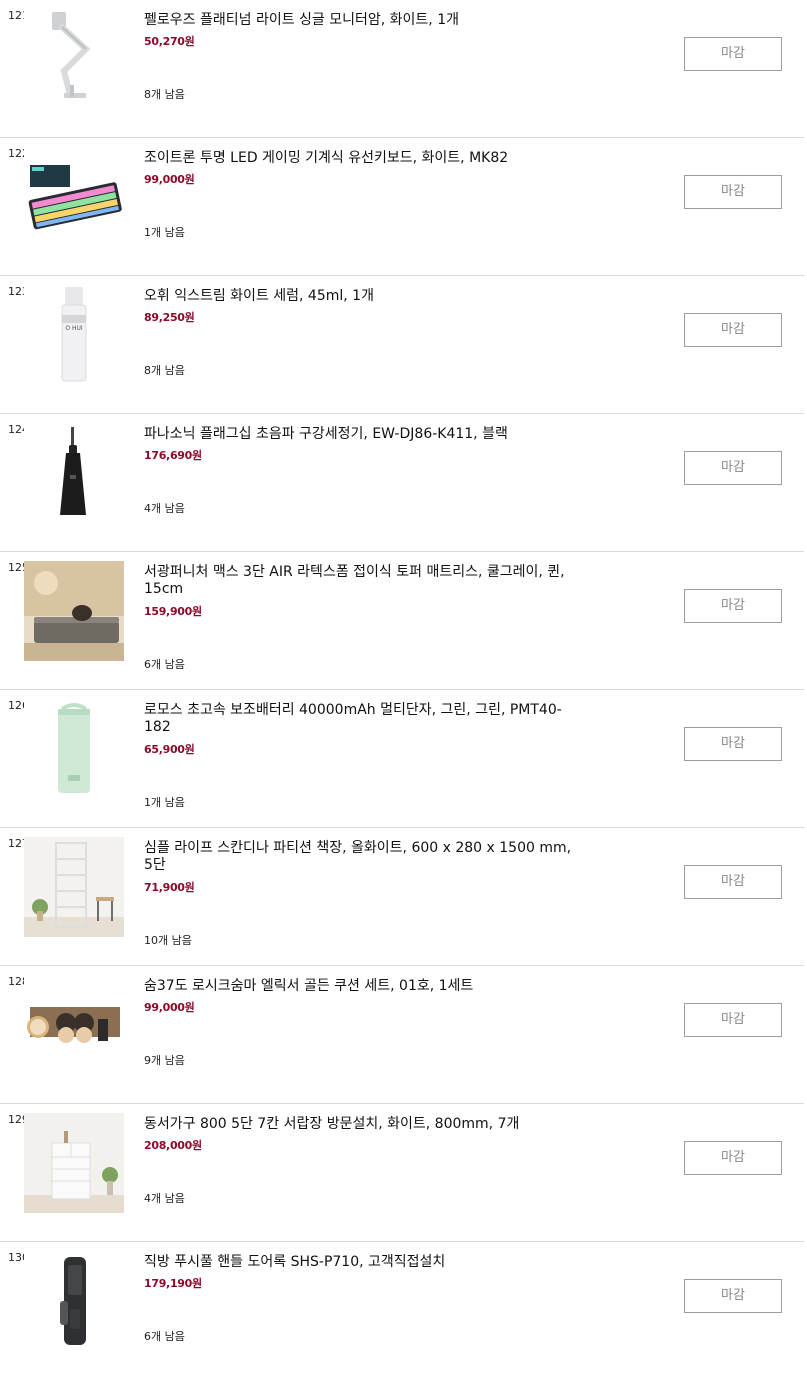 Image resolution: width=807 pixels, height=1380 pixels. What do you see at coordinates (168, 940) in the screenshot?
I see `stock-remaining: 10개 남음` at bounding box center [168, 940].